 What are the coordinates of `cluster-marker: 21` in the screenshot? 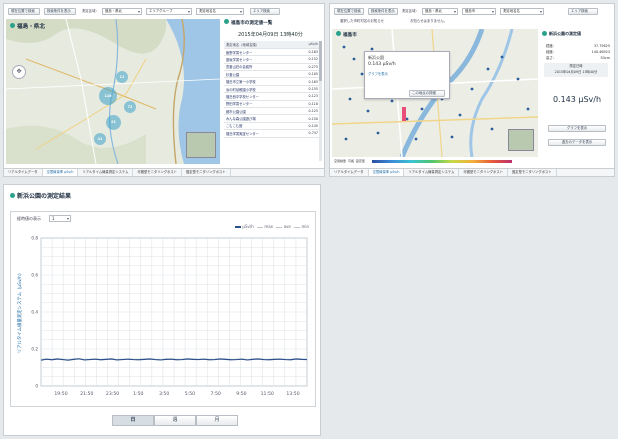 It's located at (113, 122).